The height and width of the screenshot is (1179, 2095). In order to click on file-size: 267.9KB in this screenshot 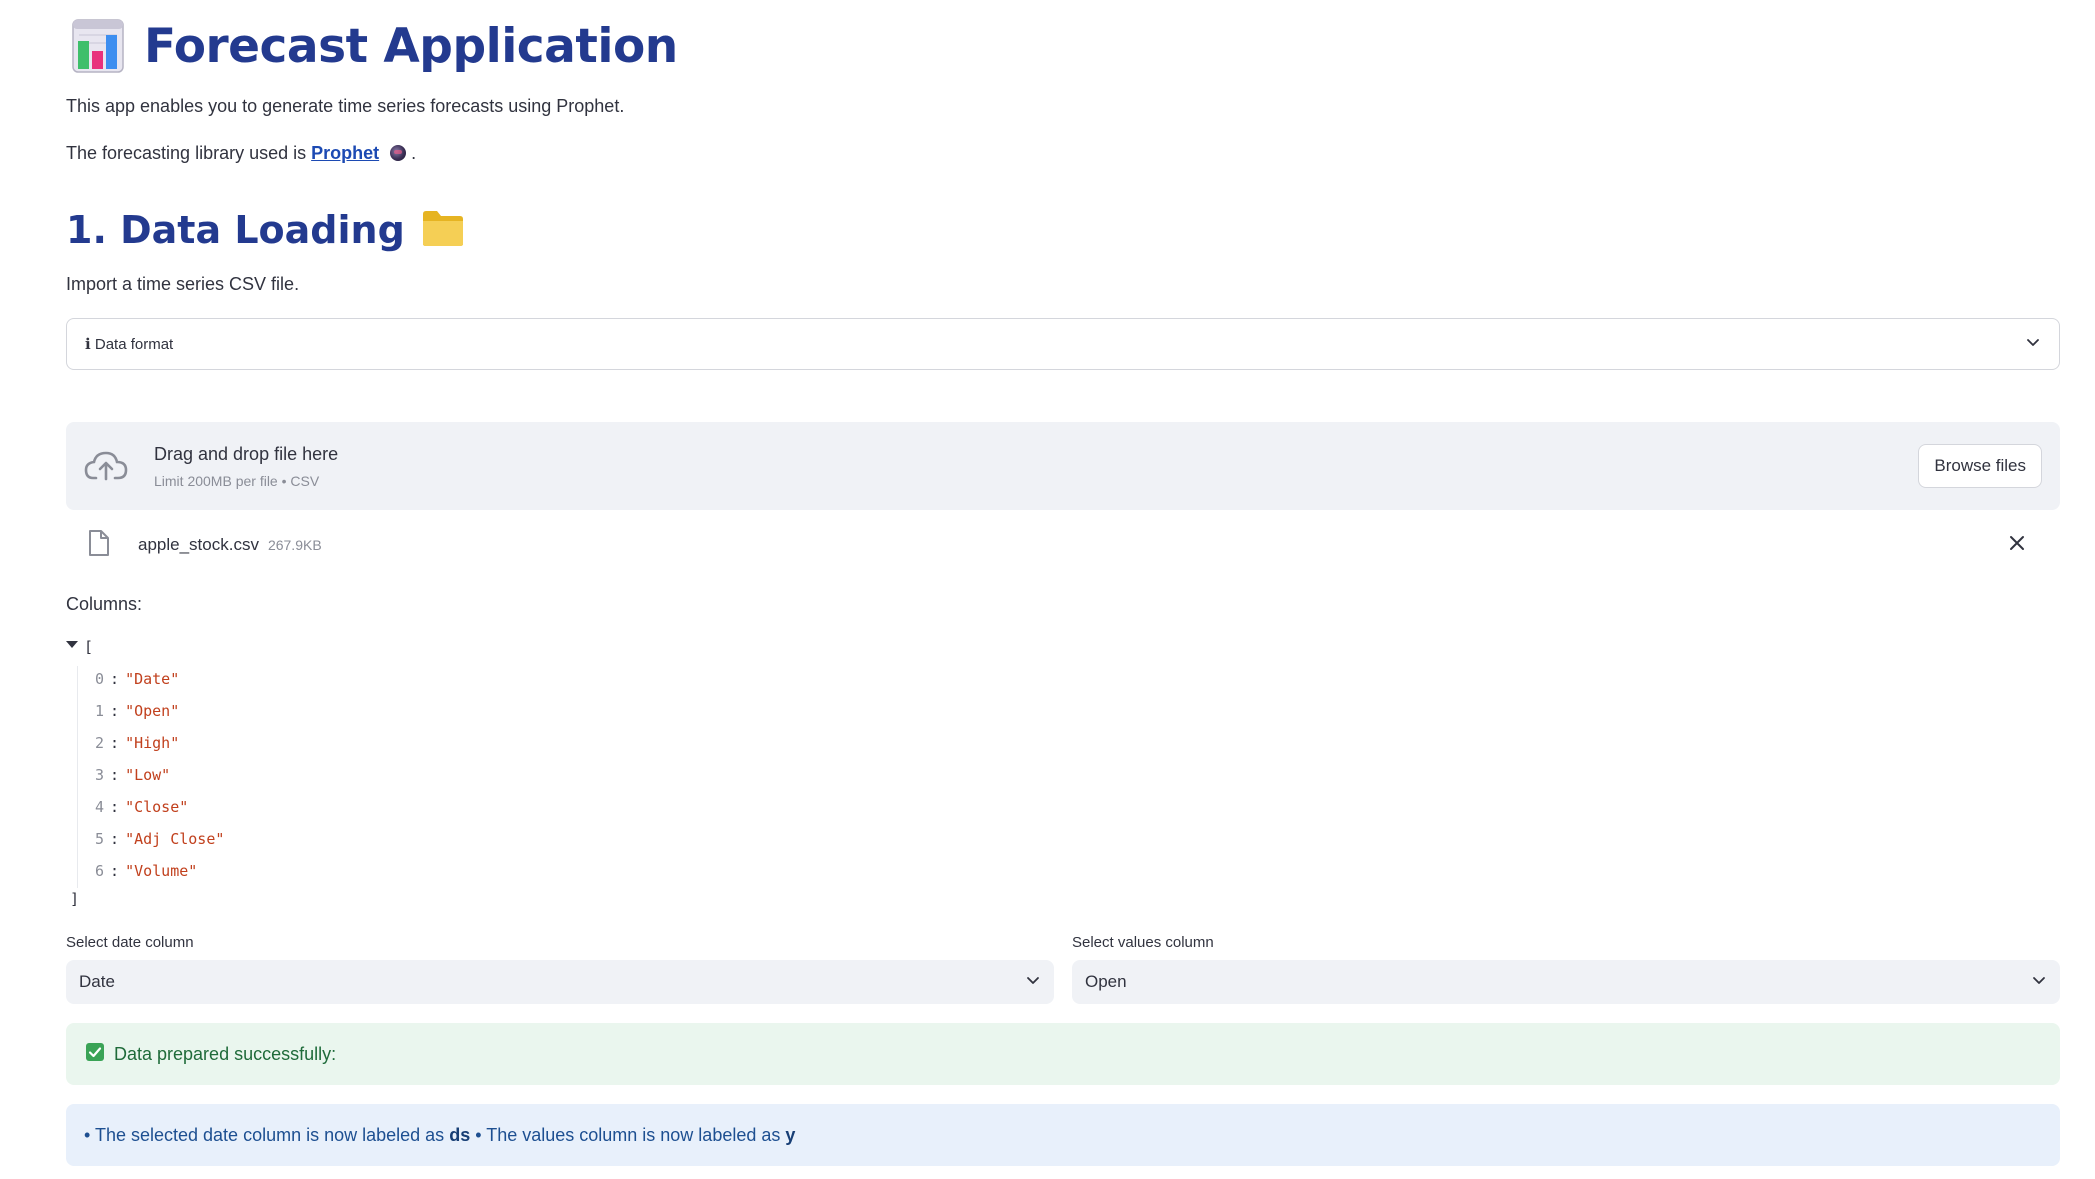, I will do `click(294, 545)`.